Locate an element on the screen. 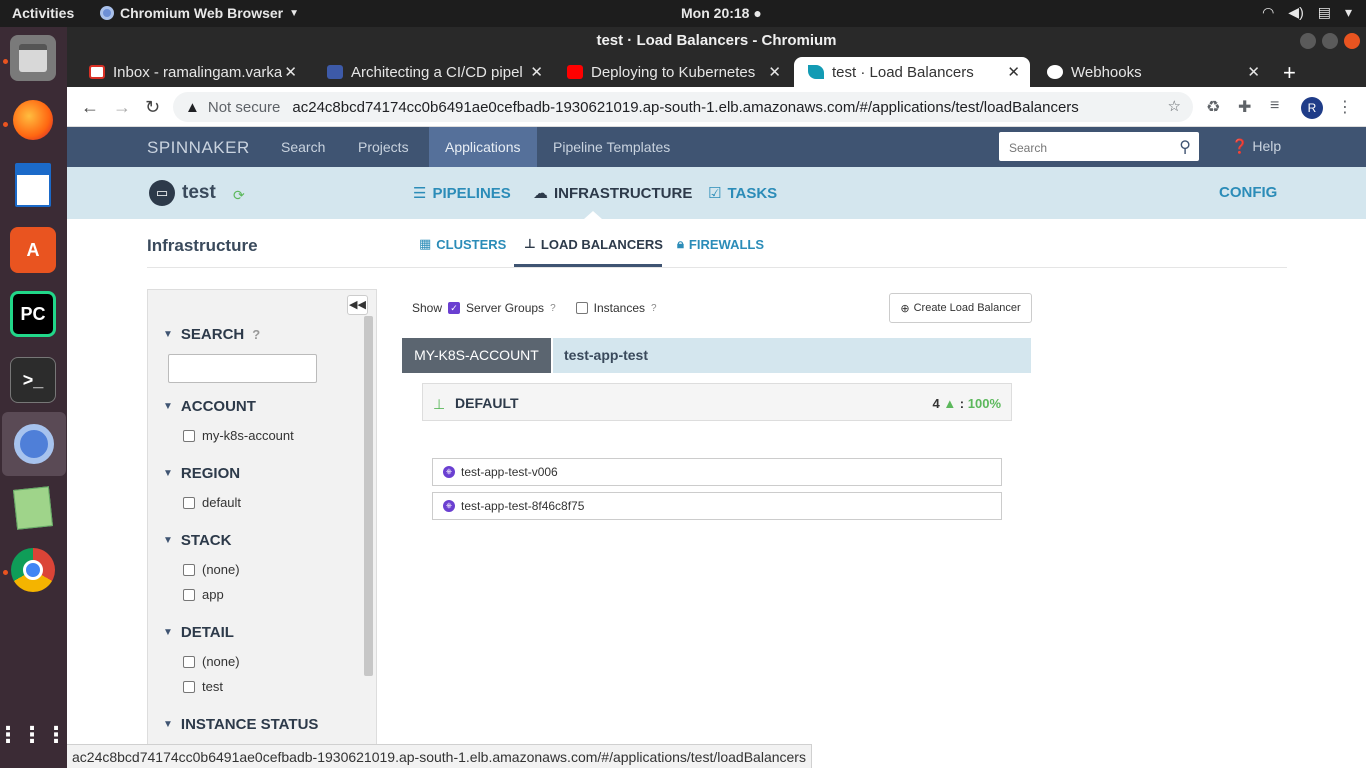 The height and width of the screenshot is (769, 1366). activities-button: Activities is located at coordinates (43, 13).